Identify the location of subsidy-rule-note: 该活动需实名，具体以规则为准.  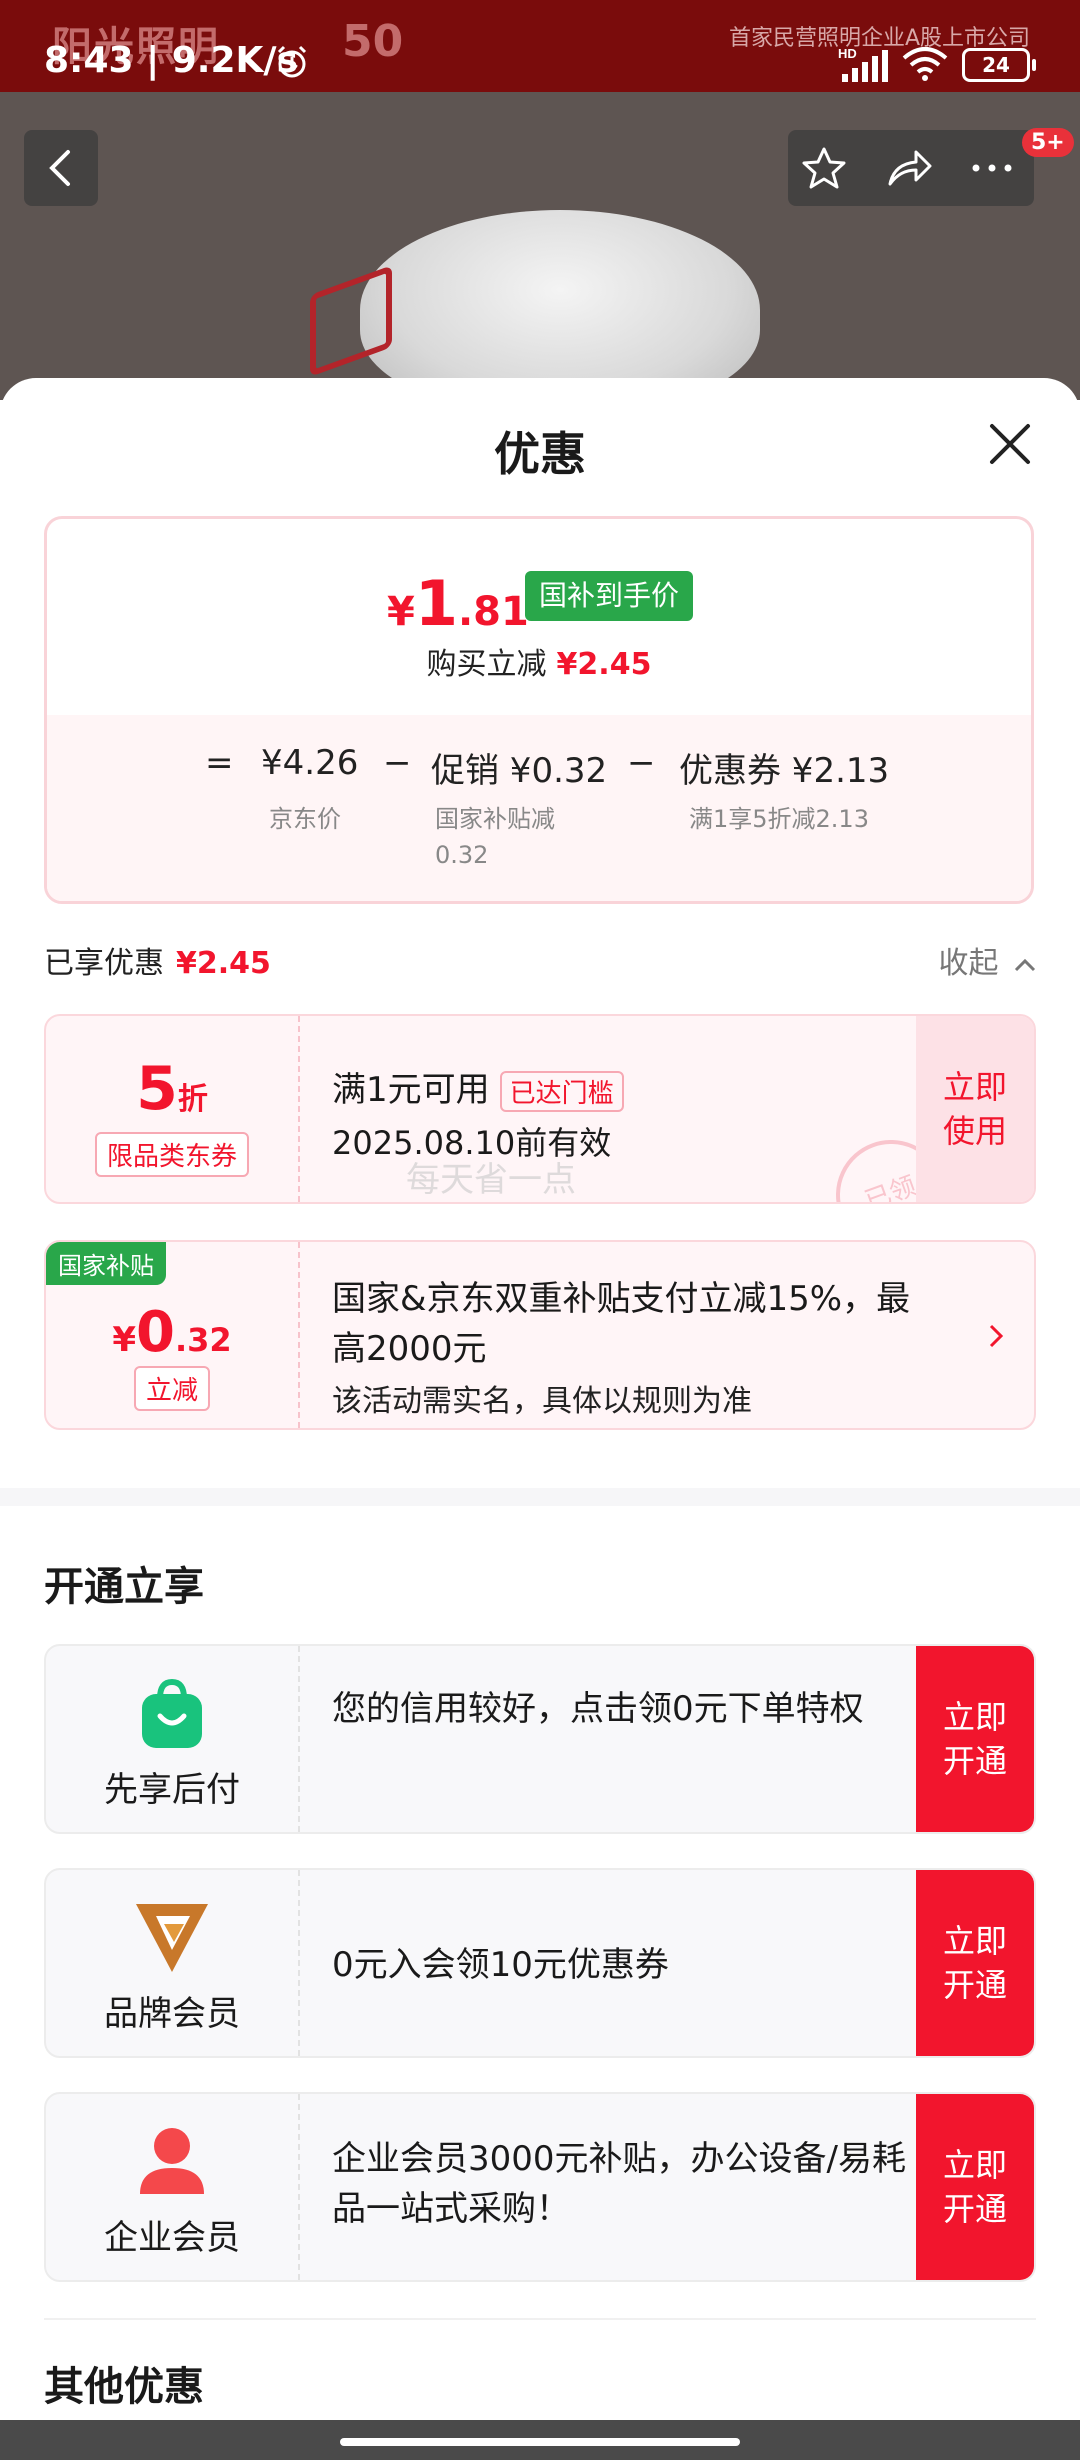
(542, 1401).